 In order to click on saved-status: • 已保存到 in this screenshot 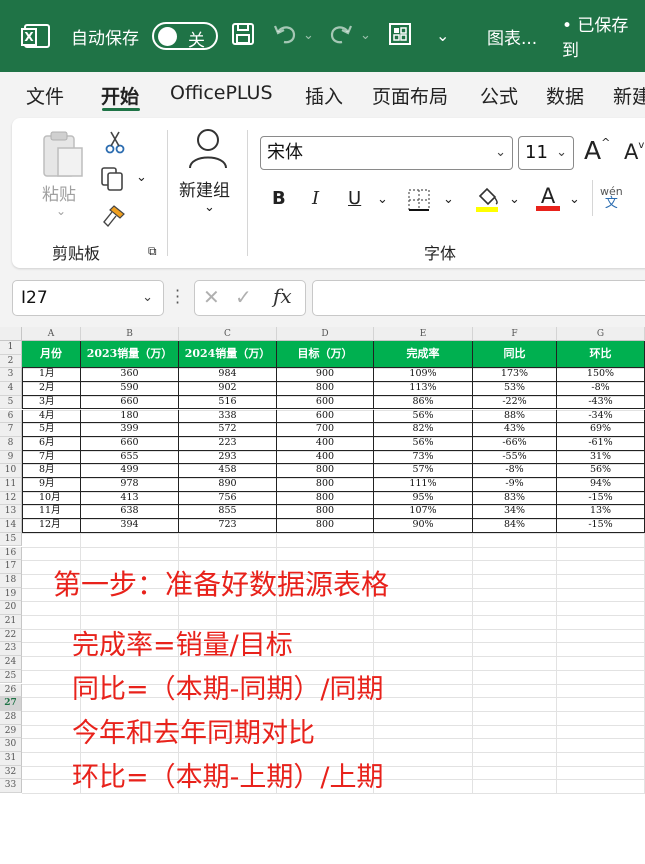, I will do `click(603, 36)`.